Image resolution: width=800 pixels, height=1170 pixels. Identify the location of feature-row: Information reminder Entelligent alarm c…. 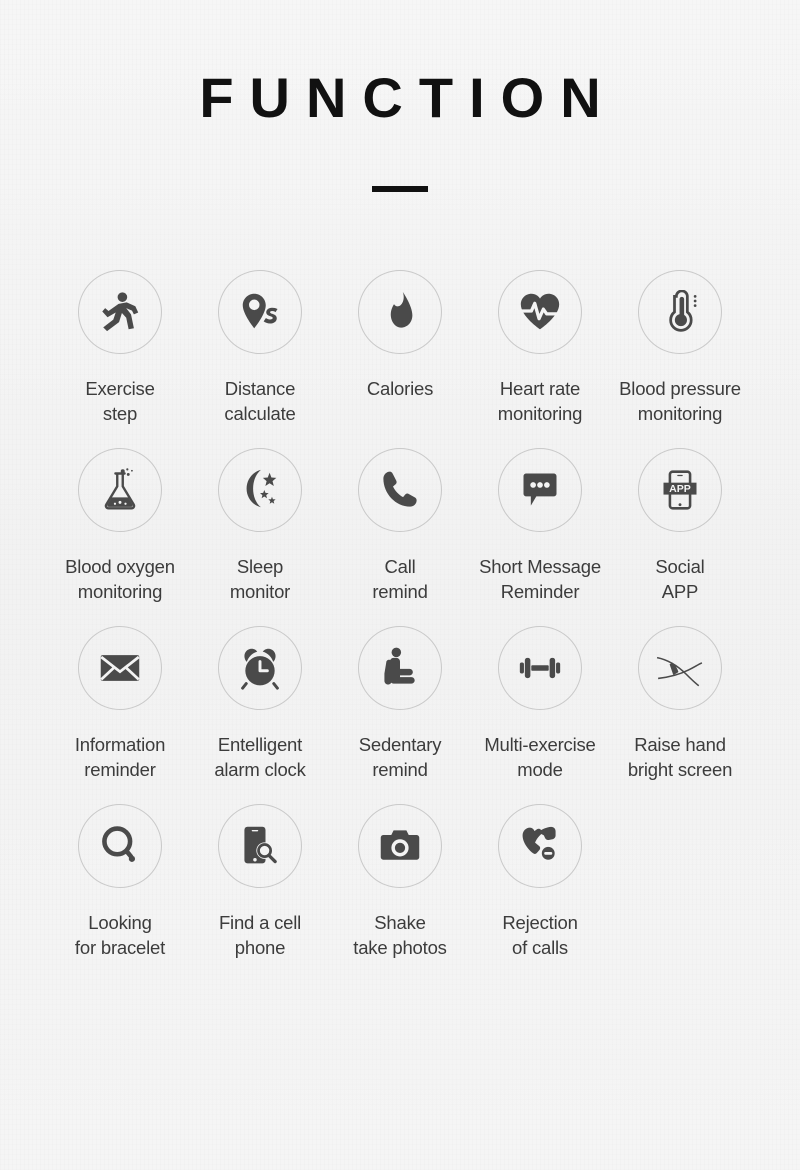
(400, 704).